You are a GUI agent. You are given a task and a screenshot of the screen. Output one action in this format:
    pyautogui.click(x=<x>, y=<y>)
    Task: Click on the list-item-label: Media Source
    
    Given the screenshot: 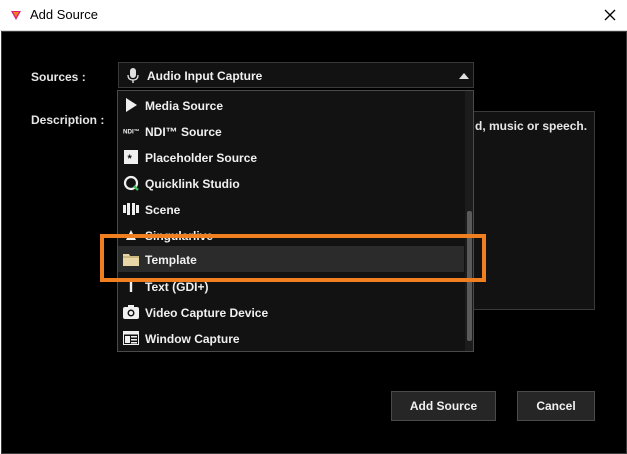 What is the action you would take?
    pyautogui.click(x=184, y=106)
    